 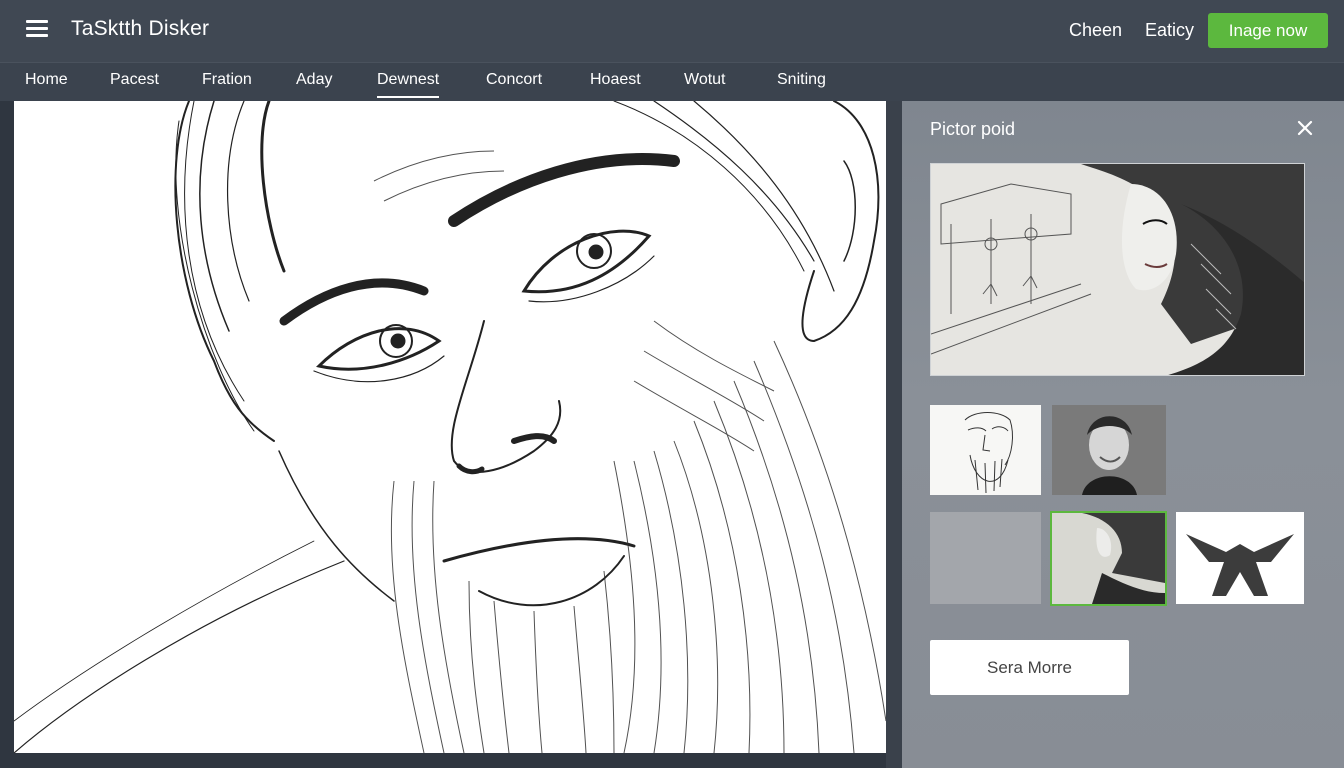 I want to click on nav-item-dewnest: Dewnest, so click(x=408, y=84).